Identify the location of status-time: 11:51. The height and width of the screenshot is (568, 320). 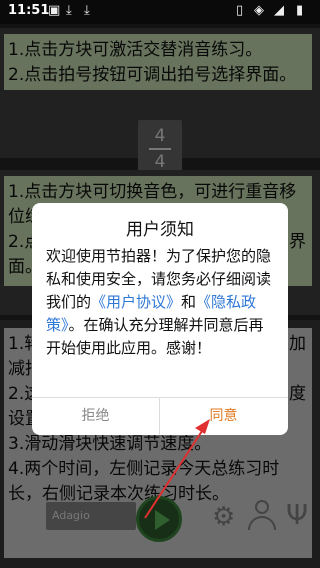
(29, 10).